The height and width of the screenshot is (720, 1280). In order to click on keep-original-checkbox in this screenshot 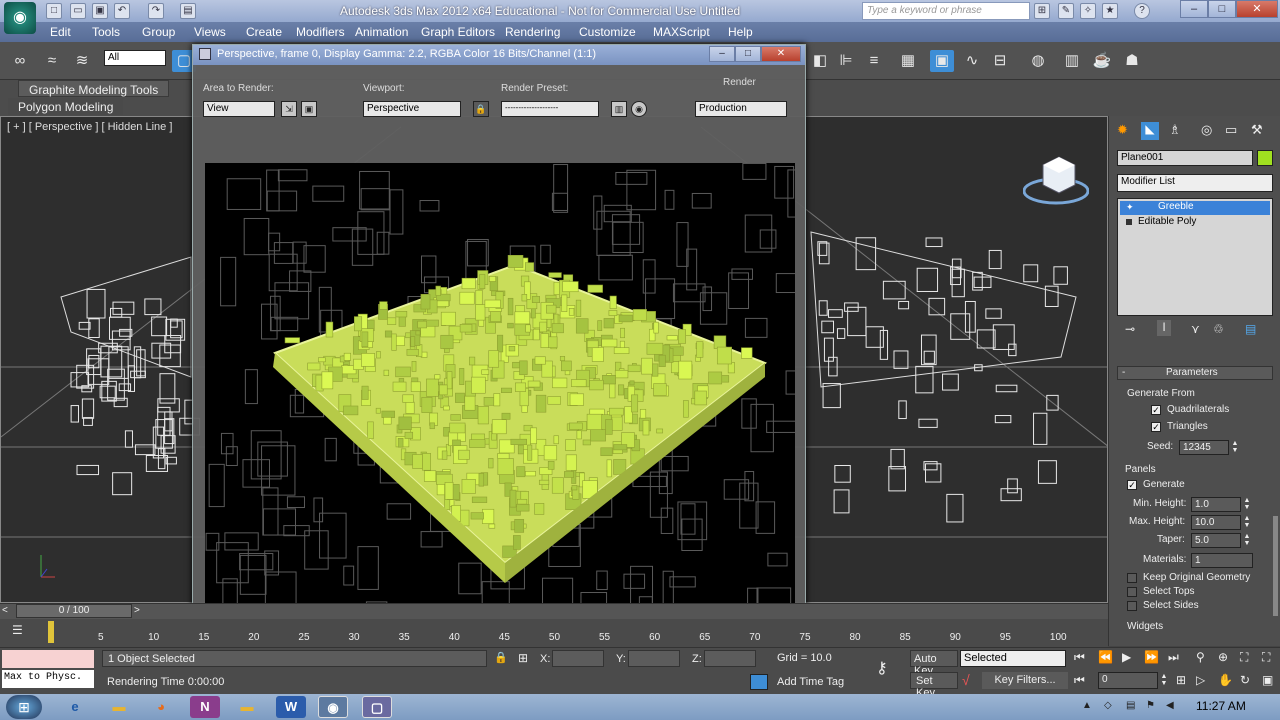, I will do `click(1132, 578)`.